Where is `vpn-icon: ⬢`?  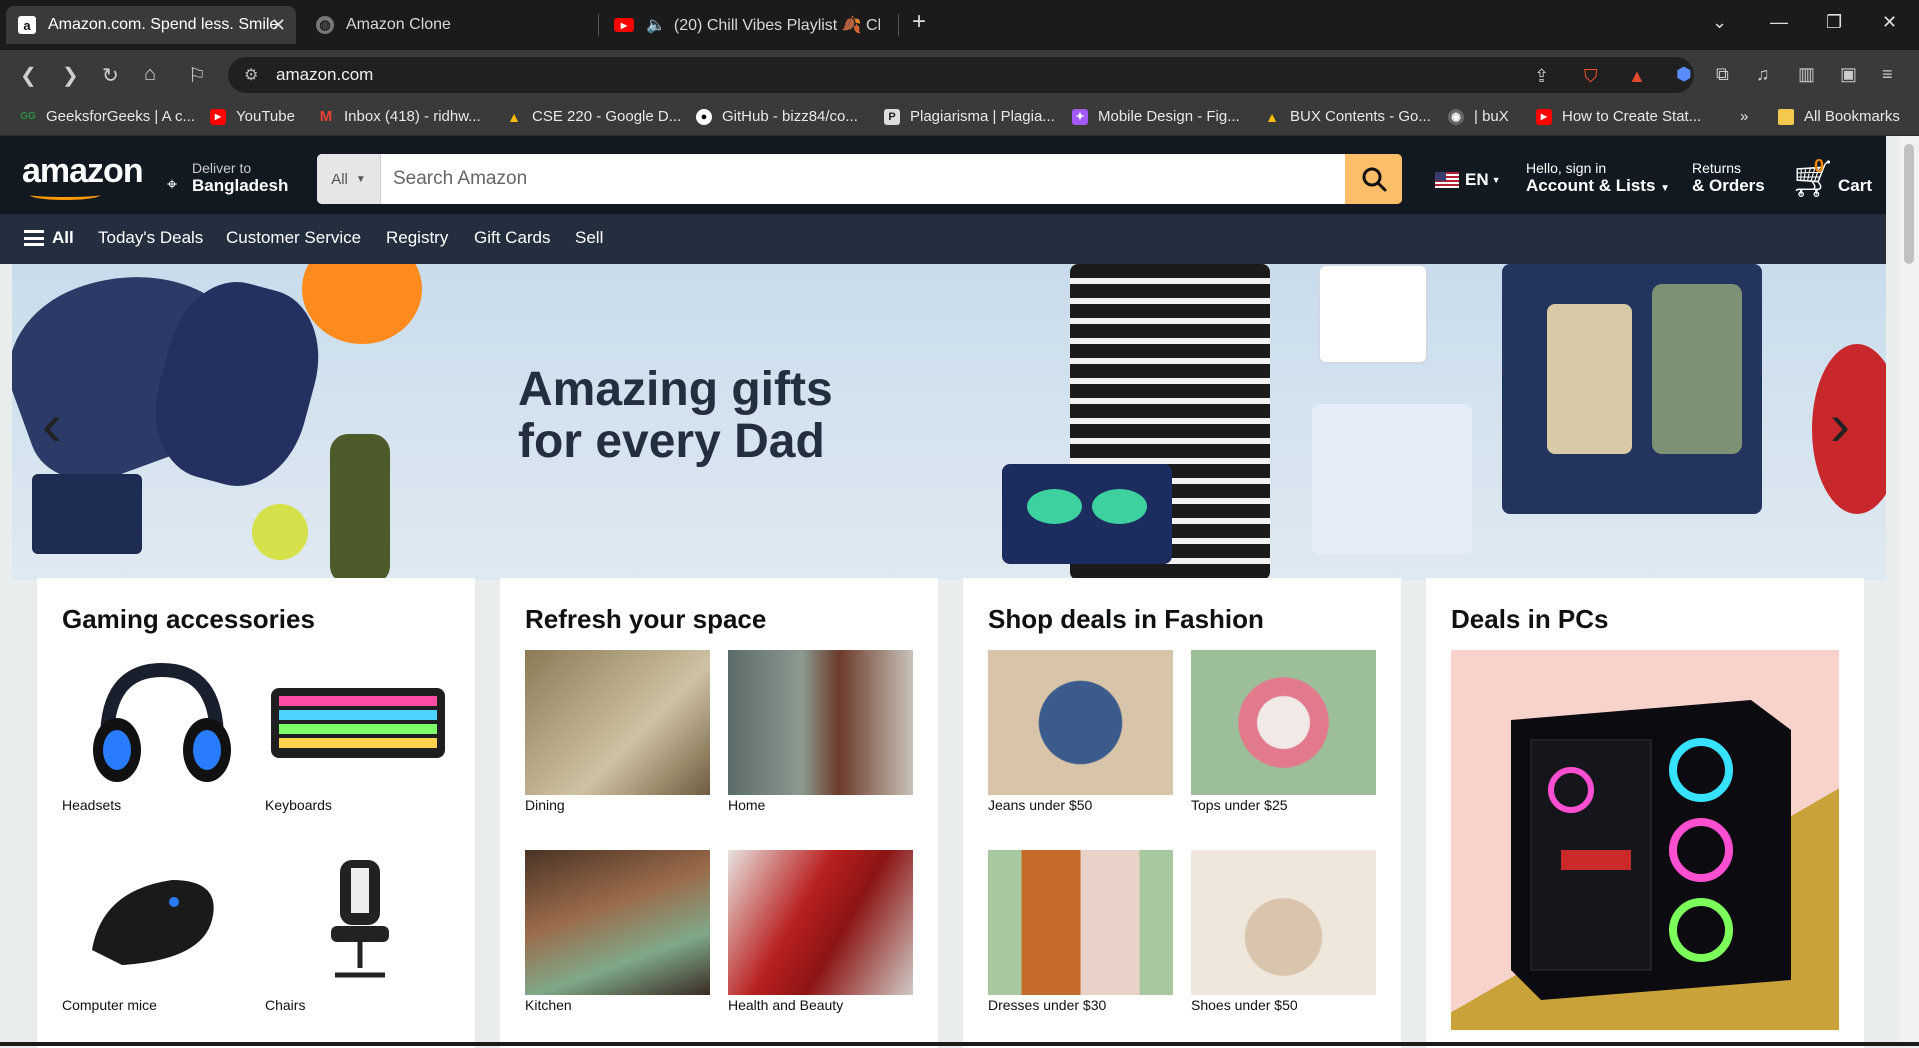 vpn-icon: ⬢ is located at coordinates (1684, 74).